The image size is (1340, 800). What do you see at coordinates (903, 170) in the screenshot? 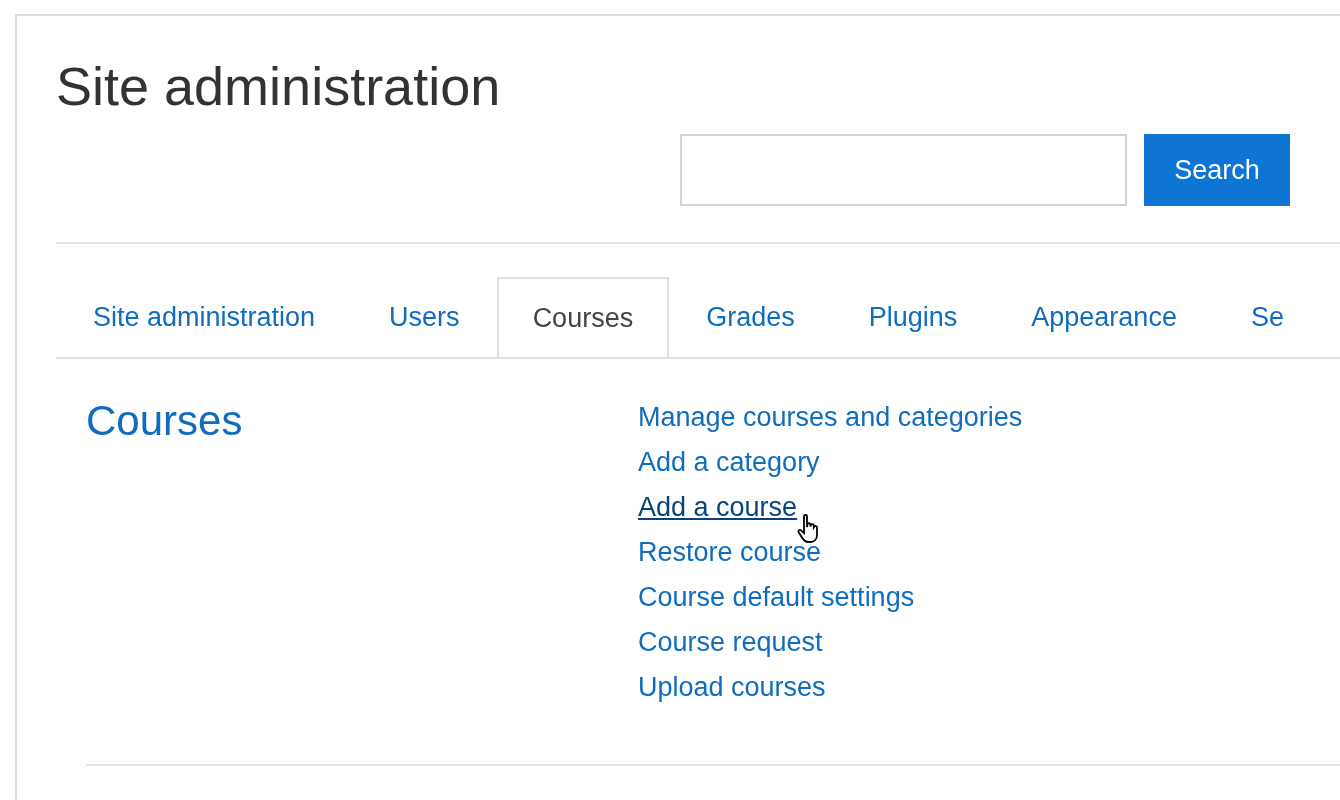
I see `search-field` at bounding box center [903, 170].